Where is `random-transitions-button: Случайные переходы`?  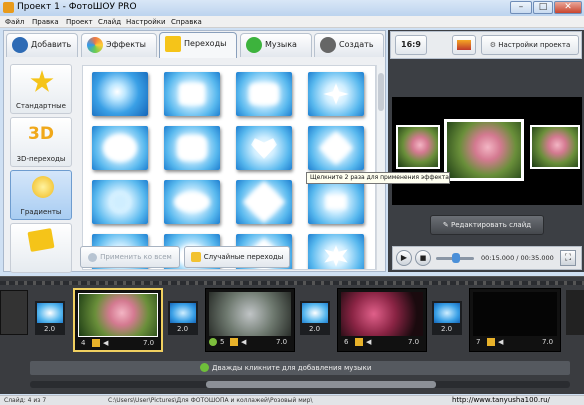
random-transitions-button: Случайные переходы is located at coordinates (237, 257).